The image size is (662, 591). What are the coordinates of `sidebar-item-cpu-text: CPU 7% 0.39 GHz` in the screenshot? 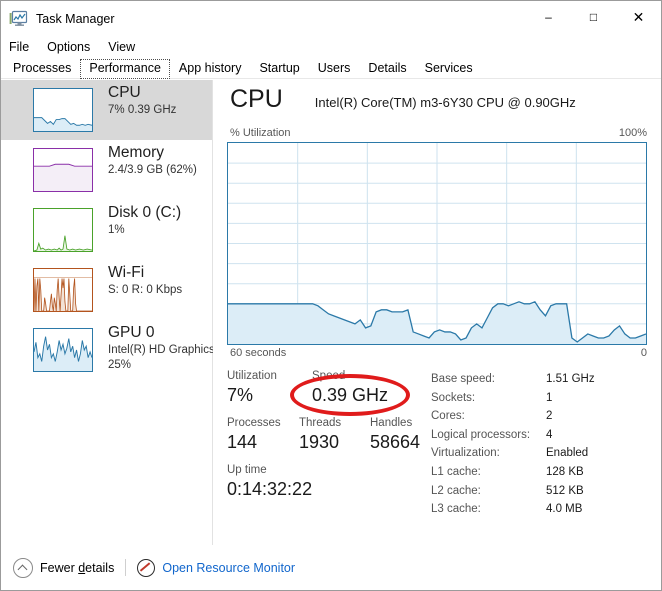 It's located at (142, 100).